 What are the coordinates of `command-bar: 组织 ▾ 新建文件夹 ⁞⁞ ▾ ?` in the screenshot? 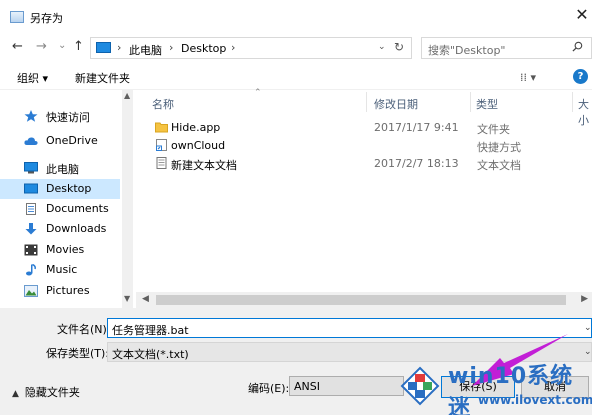 It's located at (296, 77).